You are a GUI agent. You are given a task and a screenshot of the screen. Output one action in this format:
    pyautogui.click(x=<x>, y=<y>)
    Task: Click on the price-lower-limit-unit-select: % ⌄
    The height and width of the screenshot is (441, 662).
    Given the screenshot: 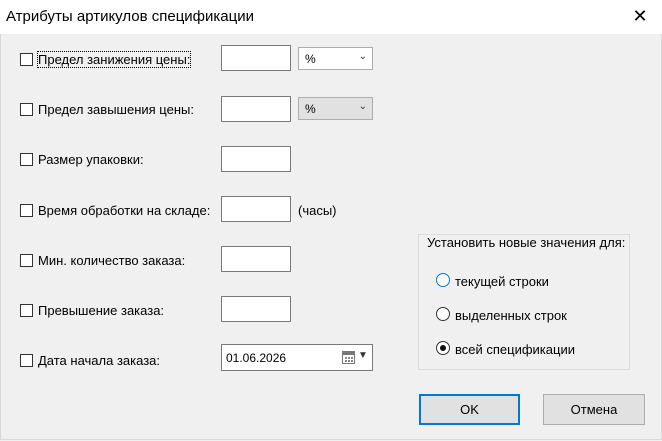 What is the action you would take?
    pyautogui.click(x=335, y=58)
    